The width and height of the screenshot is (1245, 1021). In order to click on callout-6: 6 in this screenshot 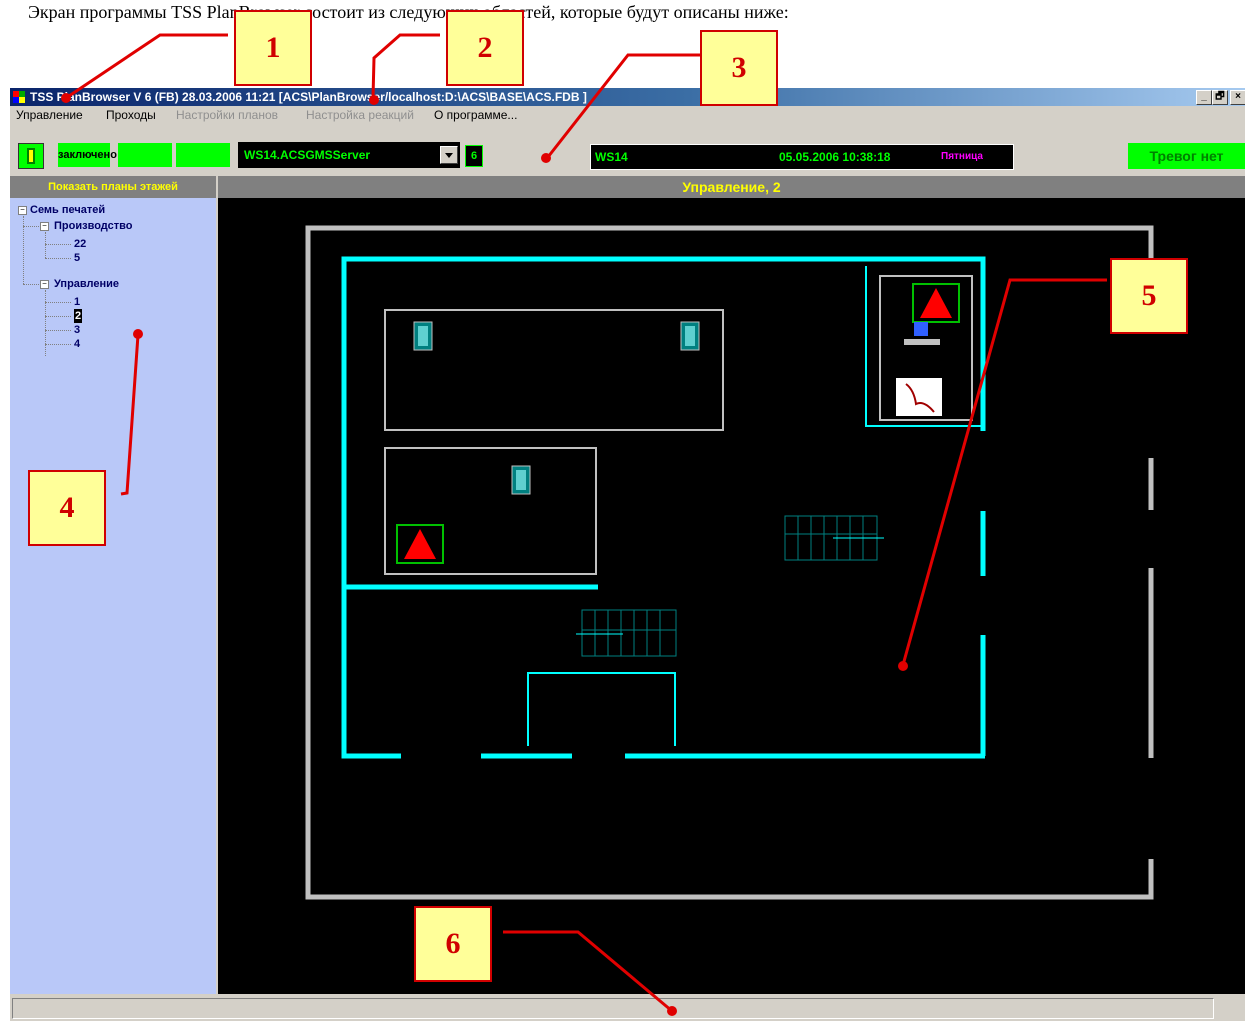, I will do `click(453, 944)`.